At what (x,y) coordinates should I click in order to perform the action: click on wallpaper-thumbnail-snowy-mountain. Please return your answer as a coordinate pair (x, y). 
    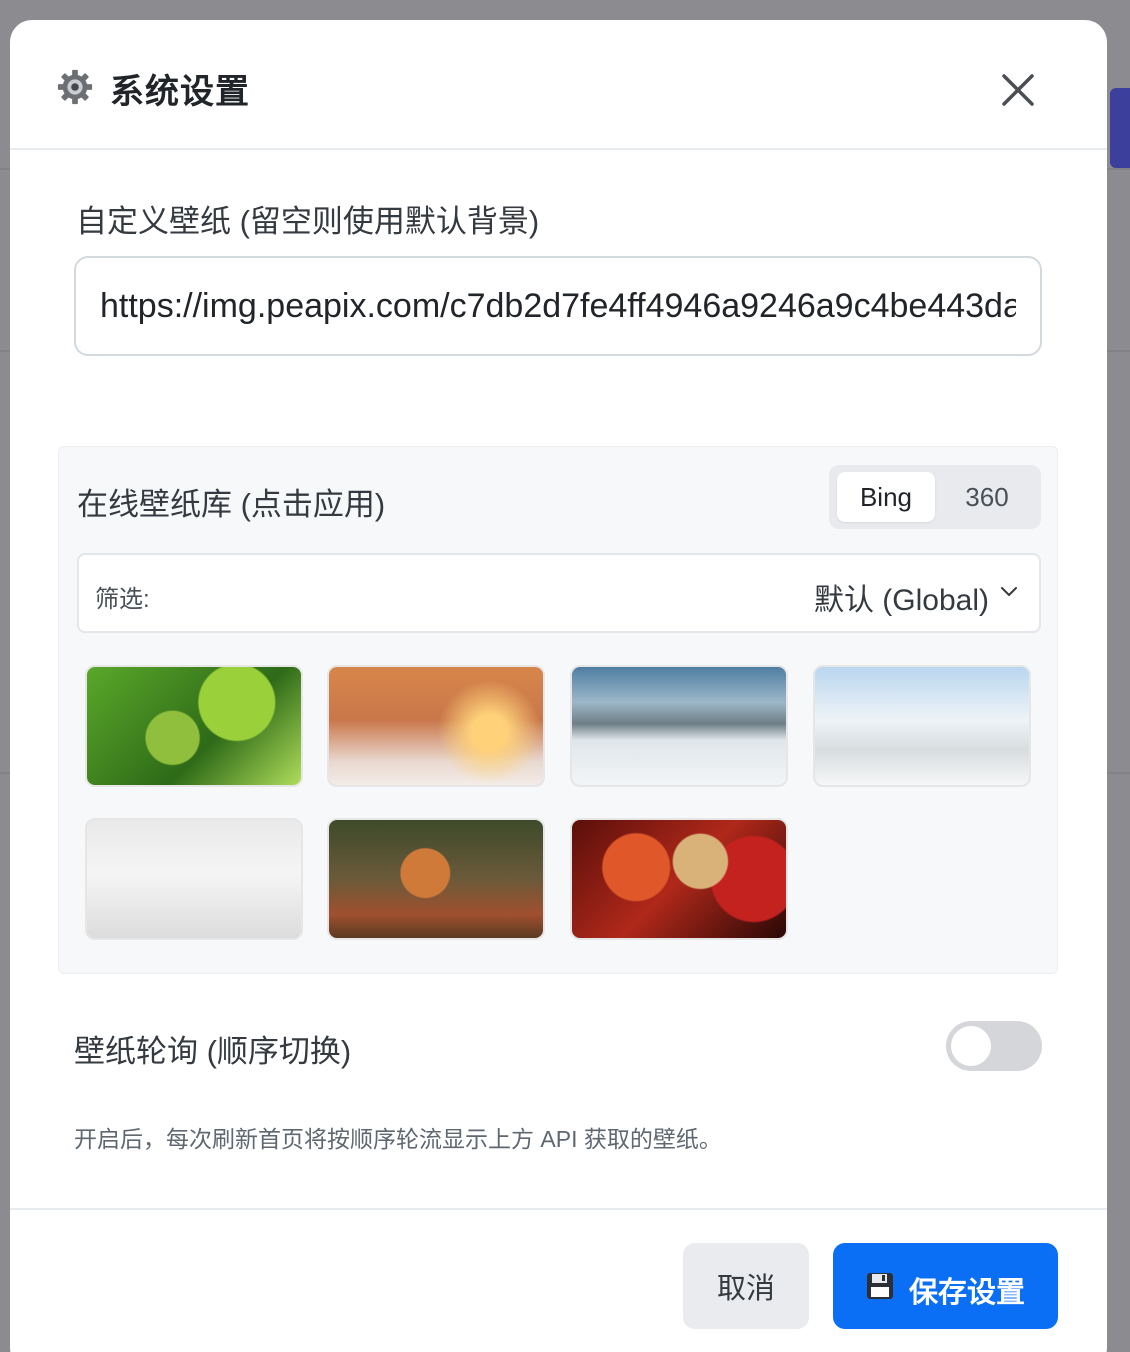
    Looking at the image, I should click on (679, 726).